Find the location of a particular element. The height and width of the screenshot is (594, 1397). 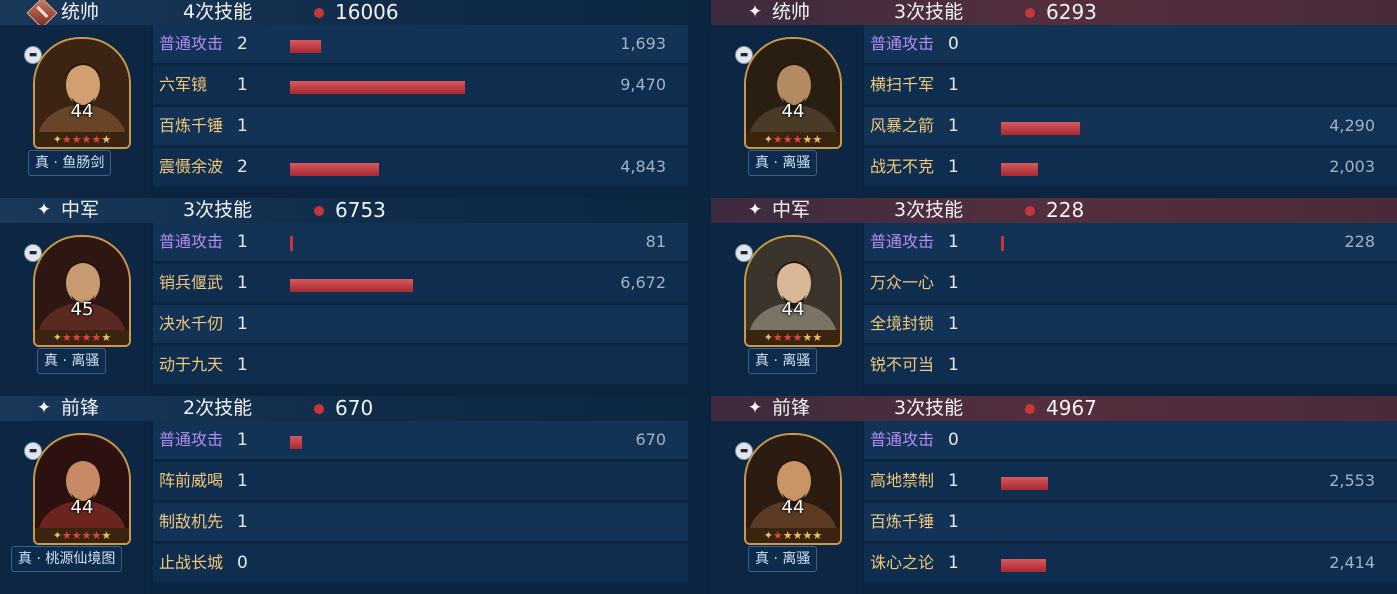

skill-list: 普通攻击 0 高地禁制 1 2,553 百炼千锤 1 诛心之论 1 2,414 is located at coordinates (1130, 507).